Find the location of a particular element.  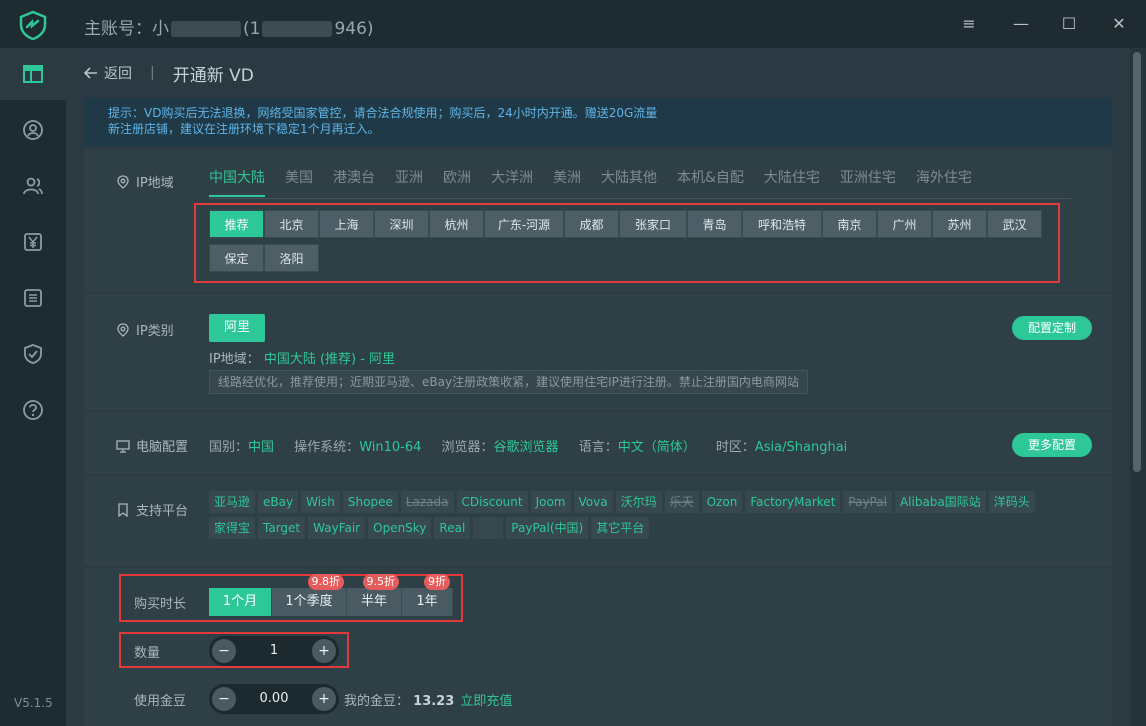

region-tab: 欧洲 is located at coordinates (457, 182).